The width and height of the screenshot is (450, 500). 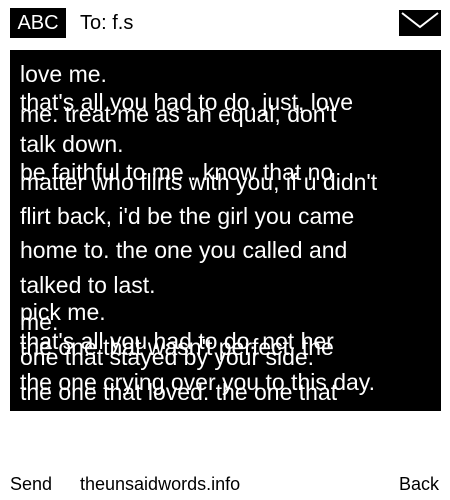 I want to click on message-line: talked to last., so click(x=88, y=285).